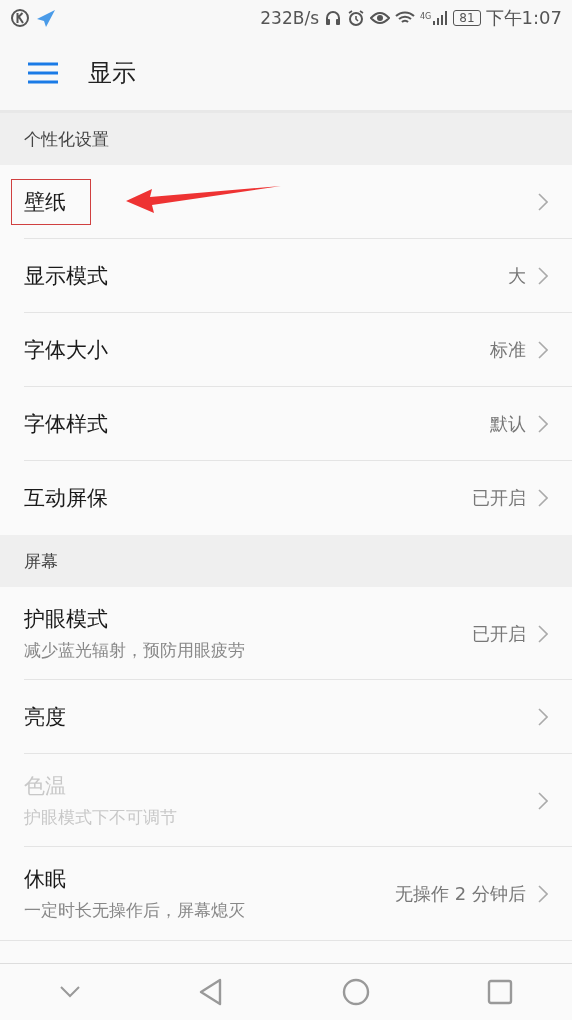  What do you see at coordinates (460, 893) in the screenshot?
I see `setting-value: 无操作 2 分钟后` at bounding box center [460, 893].